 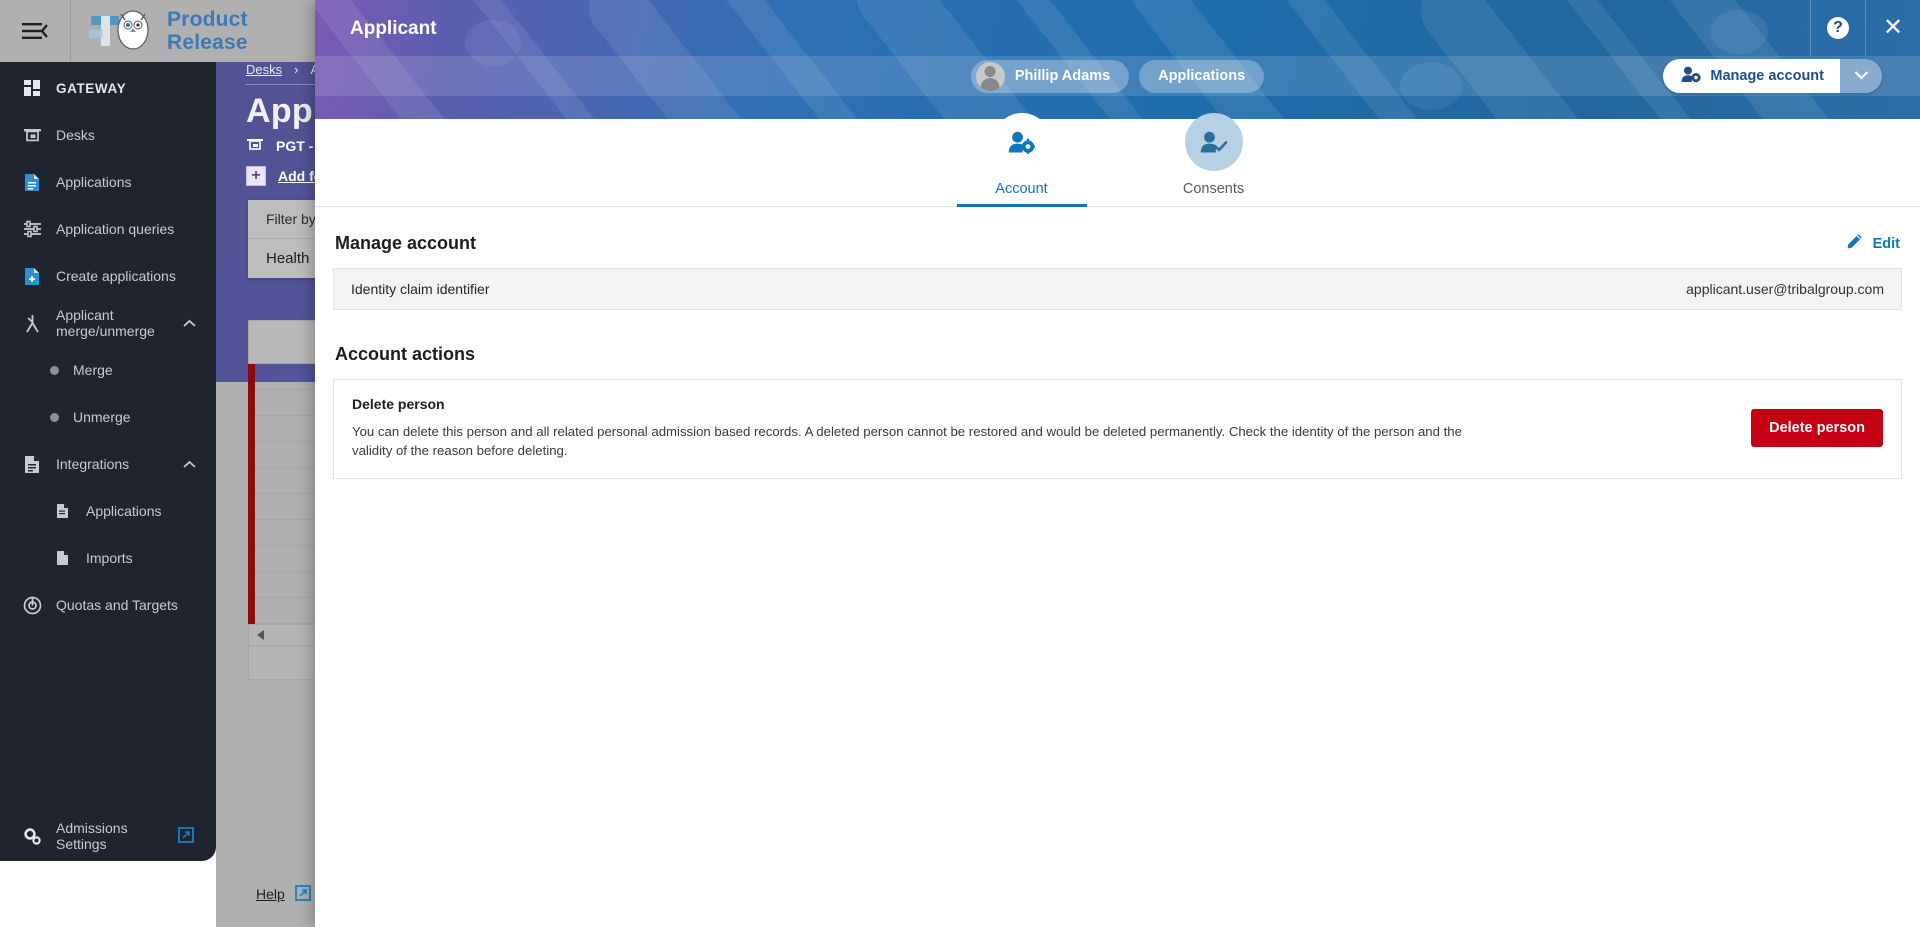 What do you see at coordinates (115, 229) in the screenshot?
I see `sidebar-item-label: Application queries` at bounding box center [115, 229].